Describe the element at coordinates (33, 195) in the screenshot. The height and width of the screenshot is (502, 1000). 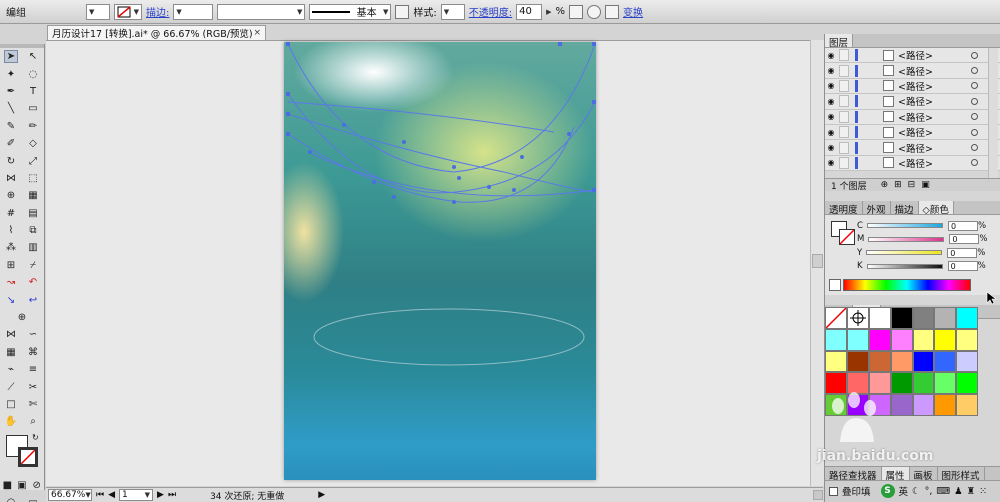
I see `perspective-grid-tool-icon: ▦` at that location.